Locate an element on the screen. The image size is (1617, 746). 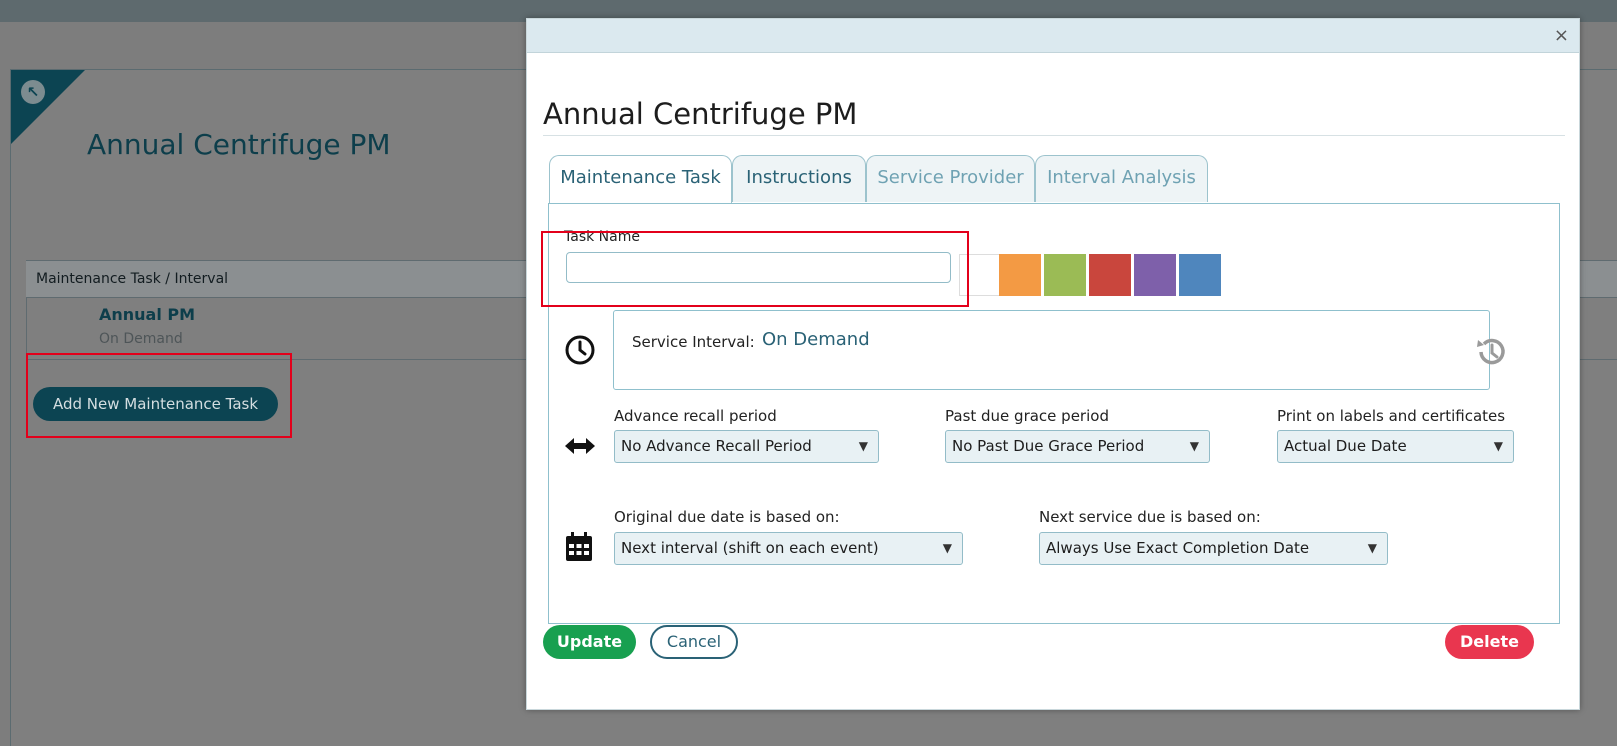
modal-header: × is located at coordinates (1053, 36).